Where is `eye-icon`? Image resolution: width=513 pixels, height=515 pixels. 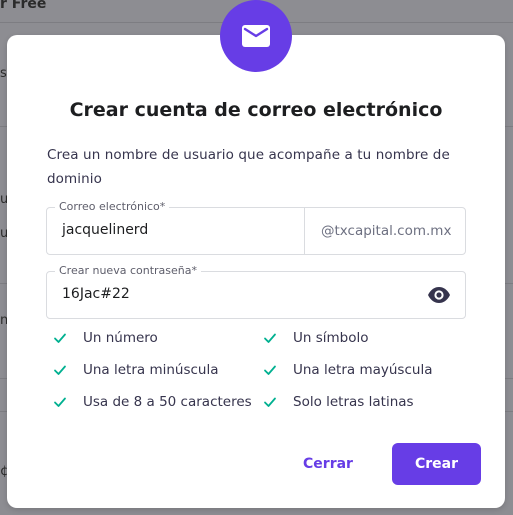 eye-icon is located at coordinates (439, 295).